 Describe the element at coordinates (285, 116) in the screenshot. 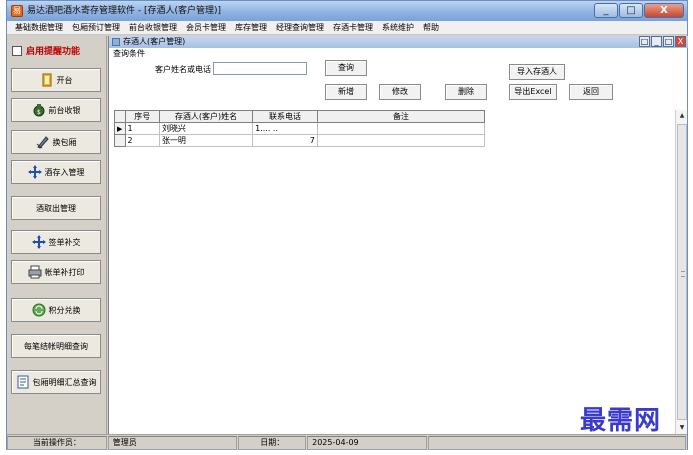

I see `col-phone: 联系电话` at that location.